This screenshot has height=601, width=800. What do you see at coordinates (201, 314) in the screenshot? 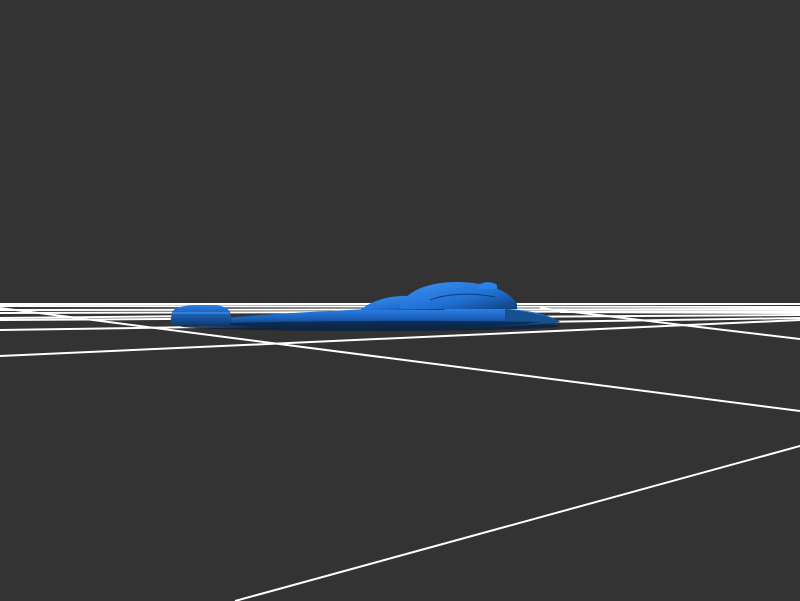
I see `model-rear-block` at bounding box center [201, 314].